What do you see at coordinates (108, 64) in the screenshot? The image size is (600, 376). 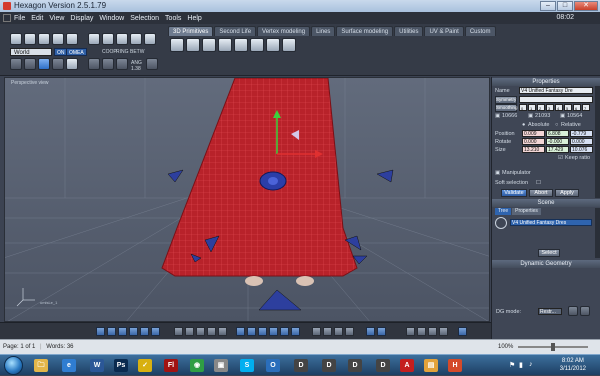 I see `shrink-selection-icon` at bounding box center [108, 64].